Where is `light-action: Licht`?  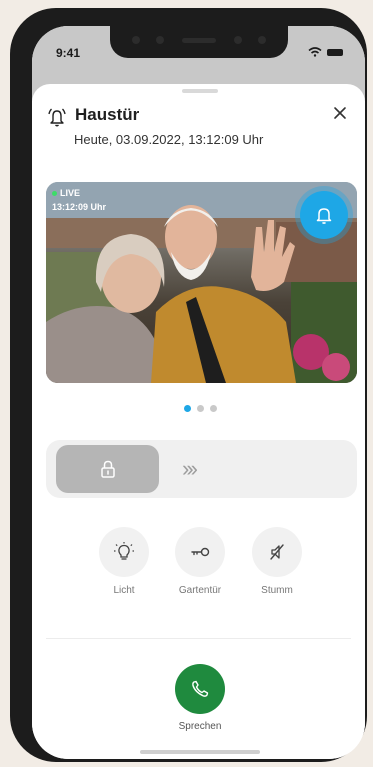 light-action: Licht is located at coordinates (124, 561).